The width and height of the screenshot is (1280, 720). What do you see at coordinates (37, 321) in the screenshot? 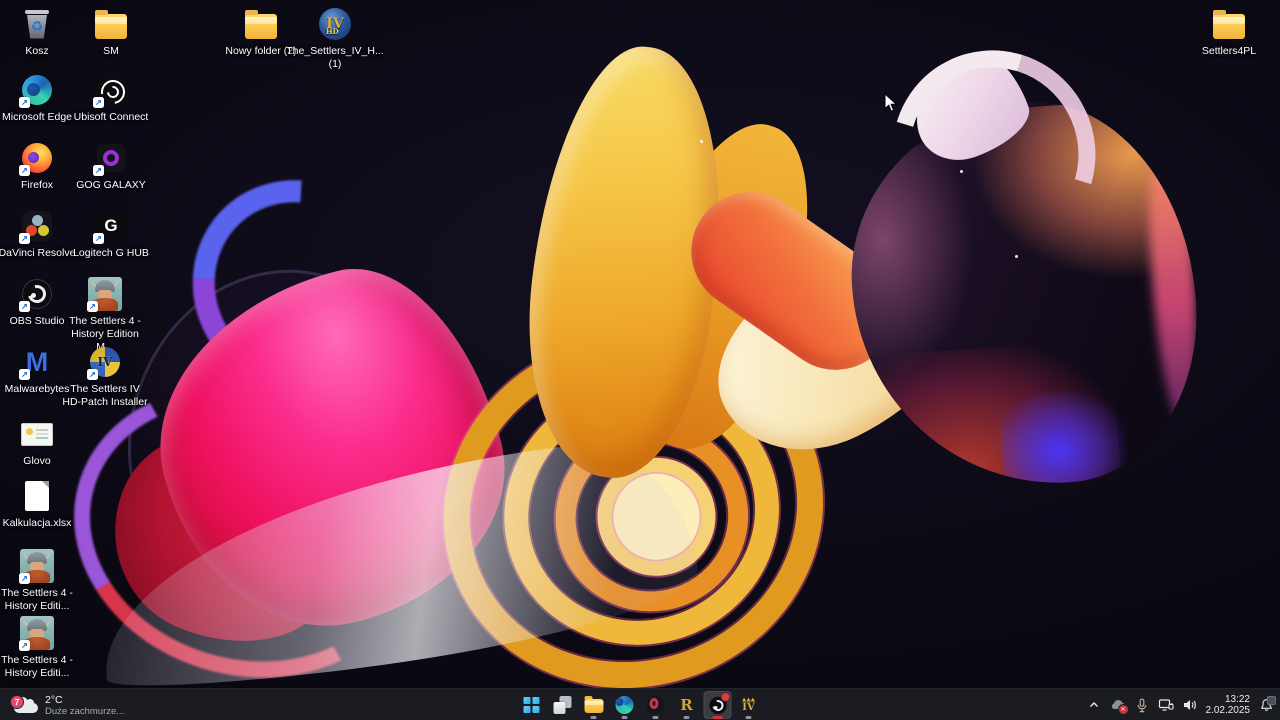
I see `icon-label: OBS Studio` at bounding box center [37, 321].